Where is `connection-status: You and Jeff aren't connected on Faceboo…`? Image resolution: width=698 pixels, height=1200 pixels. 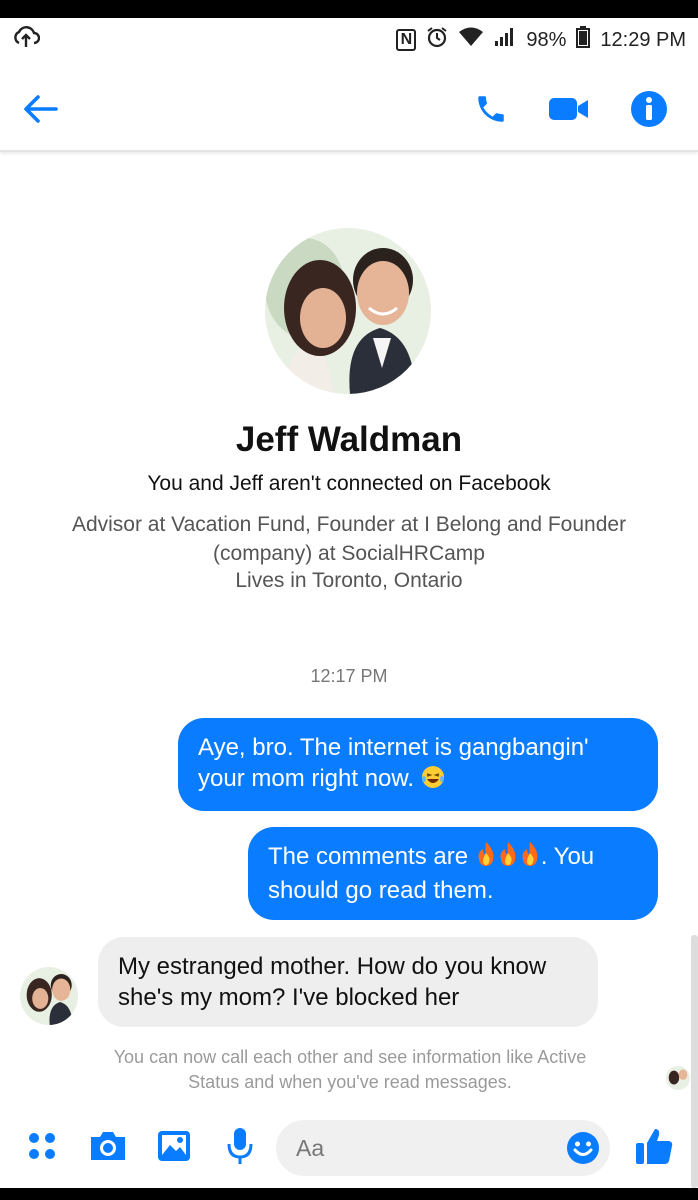
connection-status: You and Jeff aren't connected on Faceboo… is located at coordinates (349, 483).